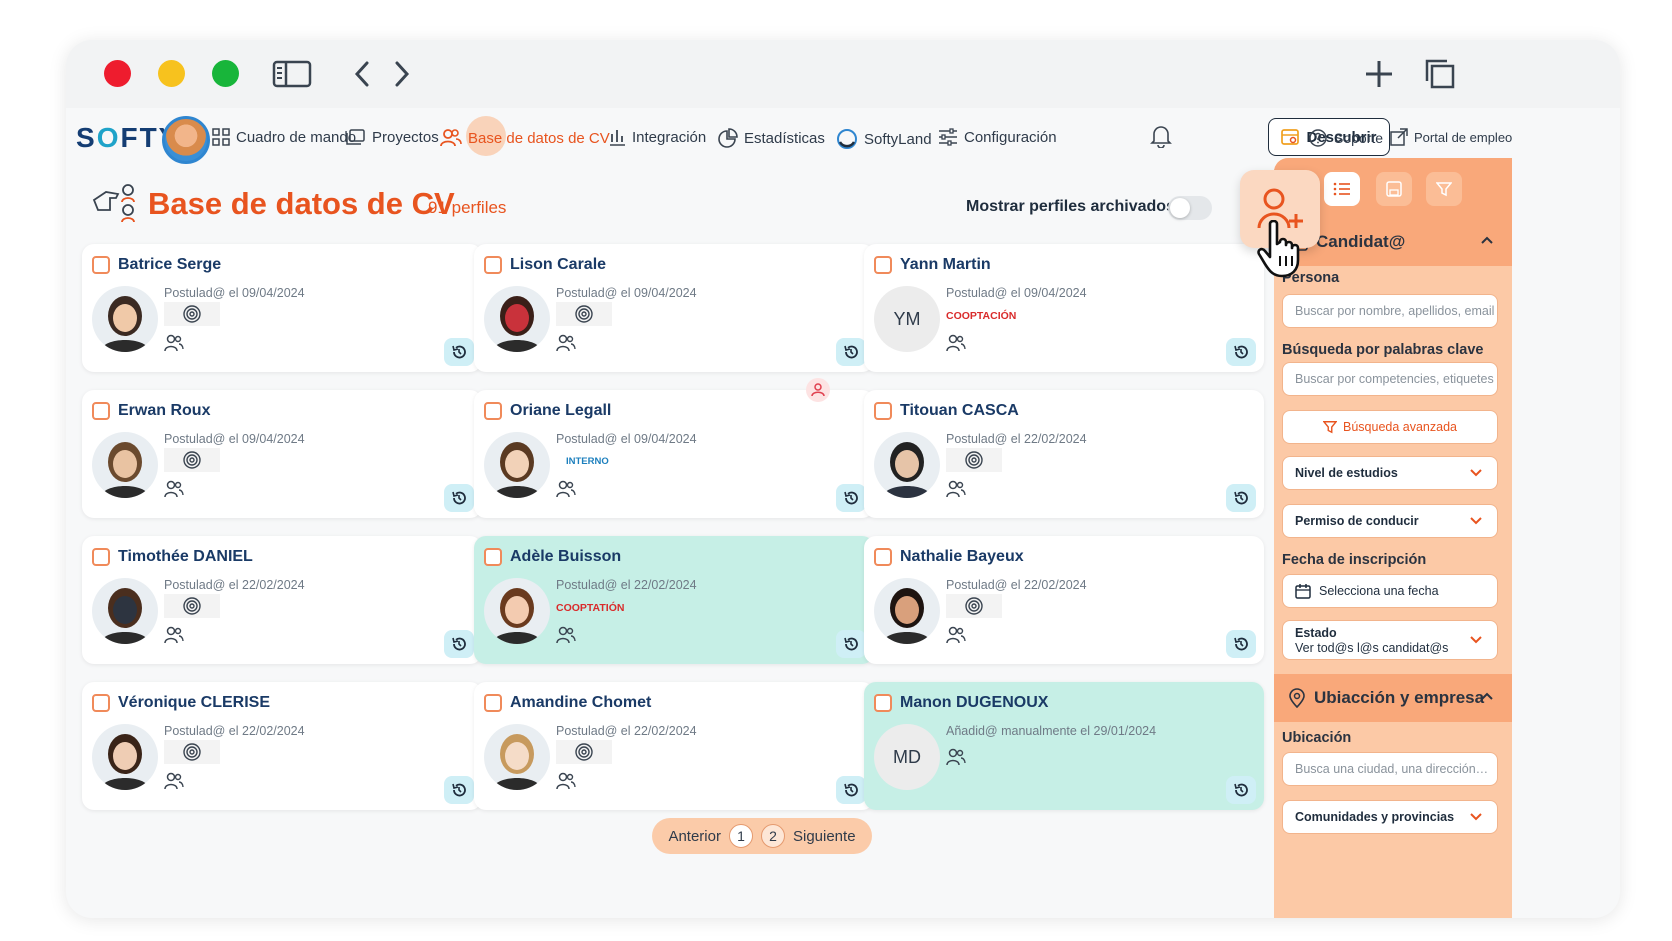  I want to click on notifications-bell, so click(1161, 136).